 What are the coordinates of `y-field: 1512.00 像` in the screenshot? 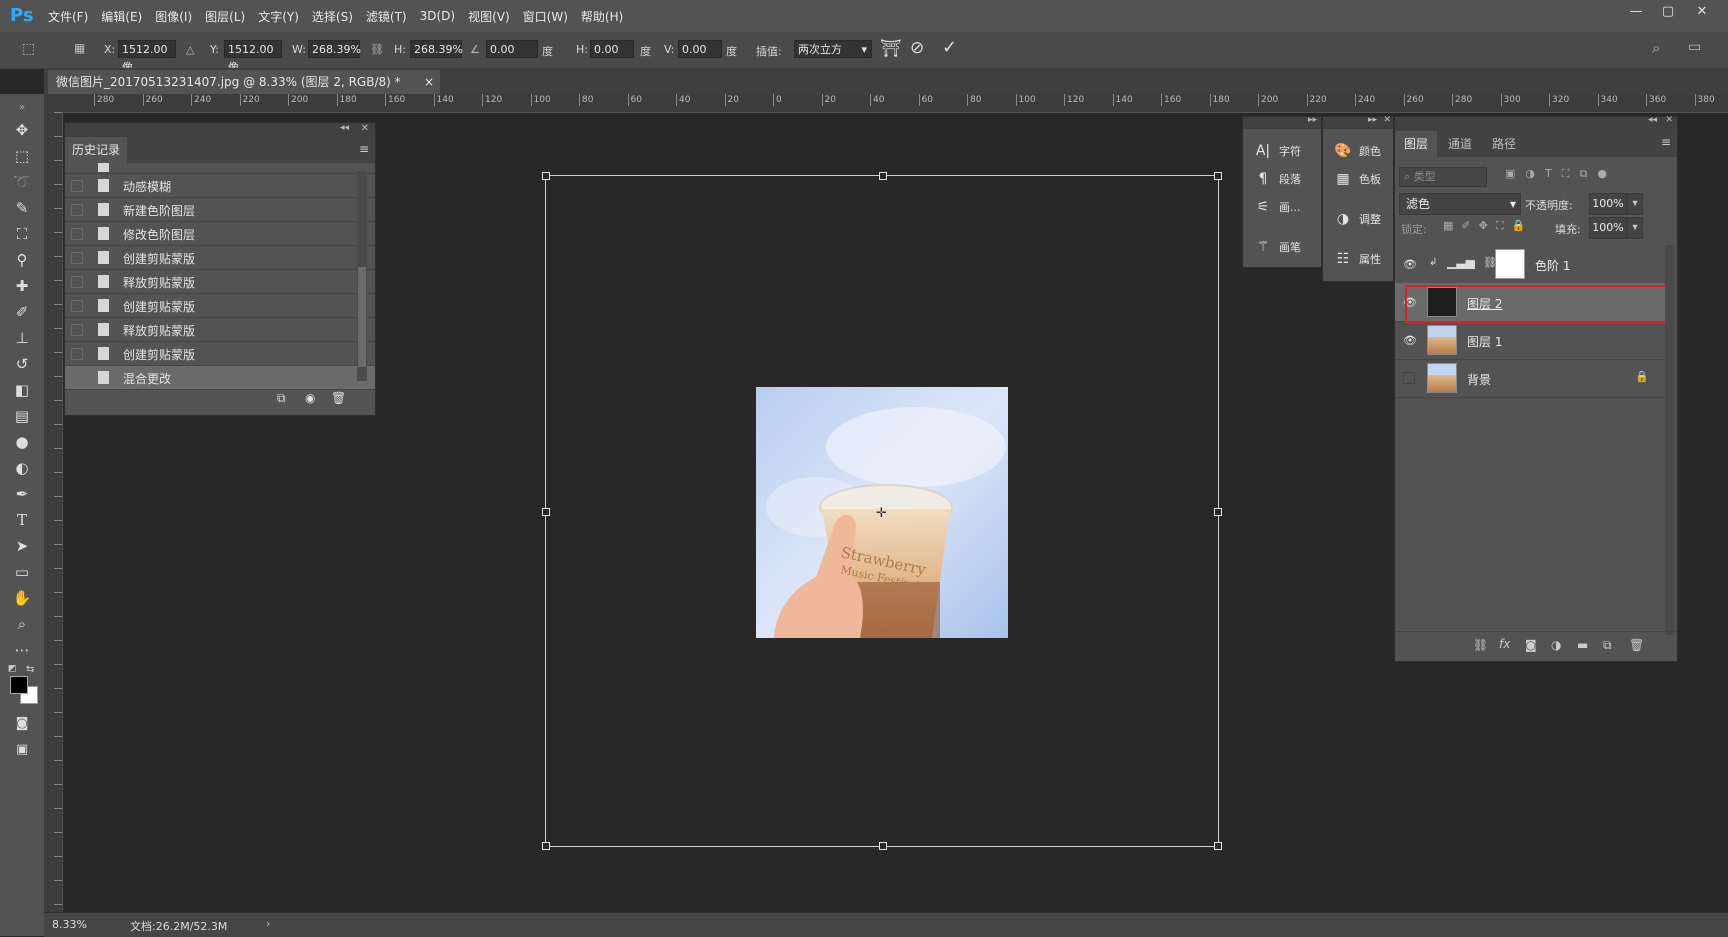 It's located at (253, 57).